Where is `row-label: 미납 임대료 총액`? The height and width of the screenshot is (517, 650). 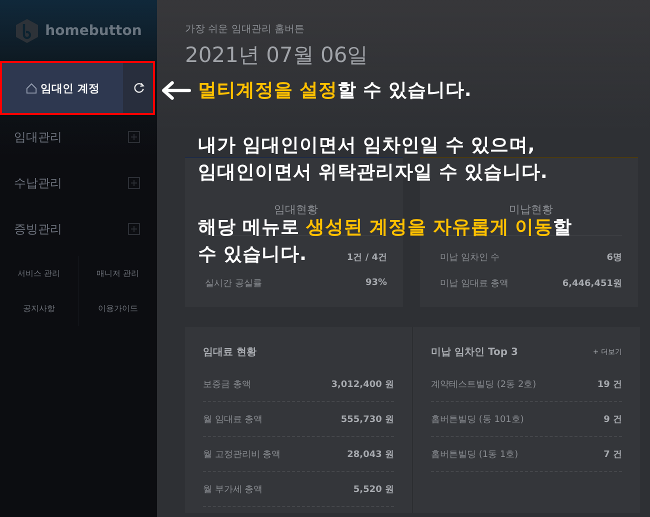 row-label: 미납 임대료 총액 is located at coordinates (474, 284).